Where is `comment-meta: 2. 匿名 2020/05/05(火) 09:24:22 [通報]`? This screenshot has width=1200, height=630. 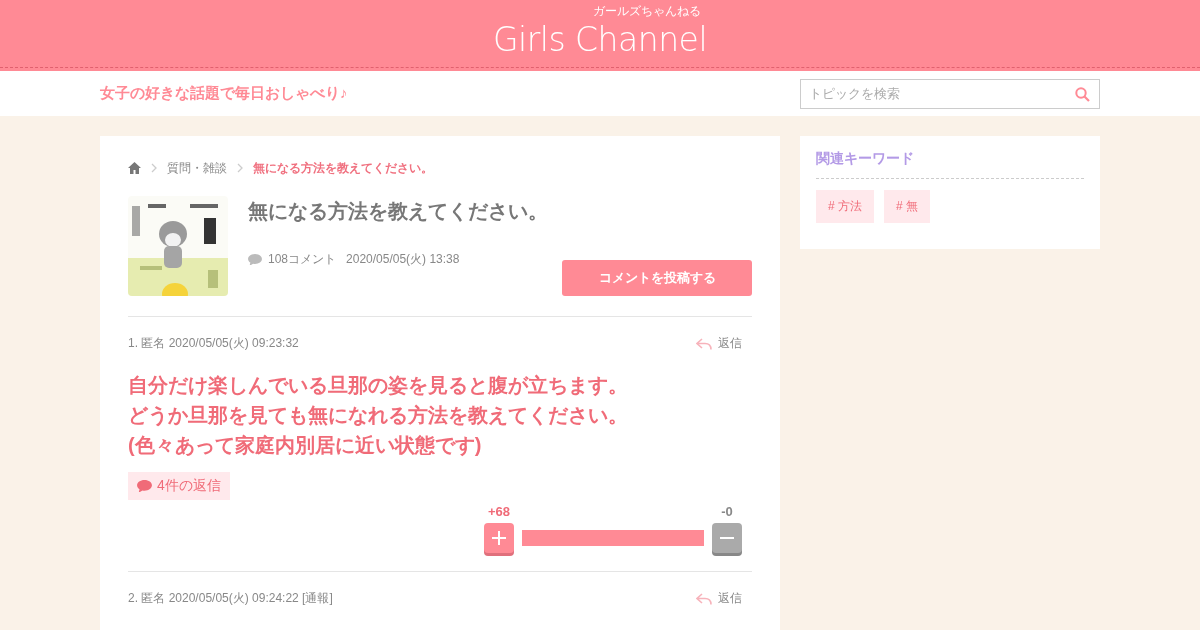
comment-meta: 2. 匿名 2020/05/05(火) 09:24:22 [通報] is located at coordinates (230, 598).